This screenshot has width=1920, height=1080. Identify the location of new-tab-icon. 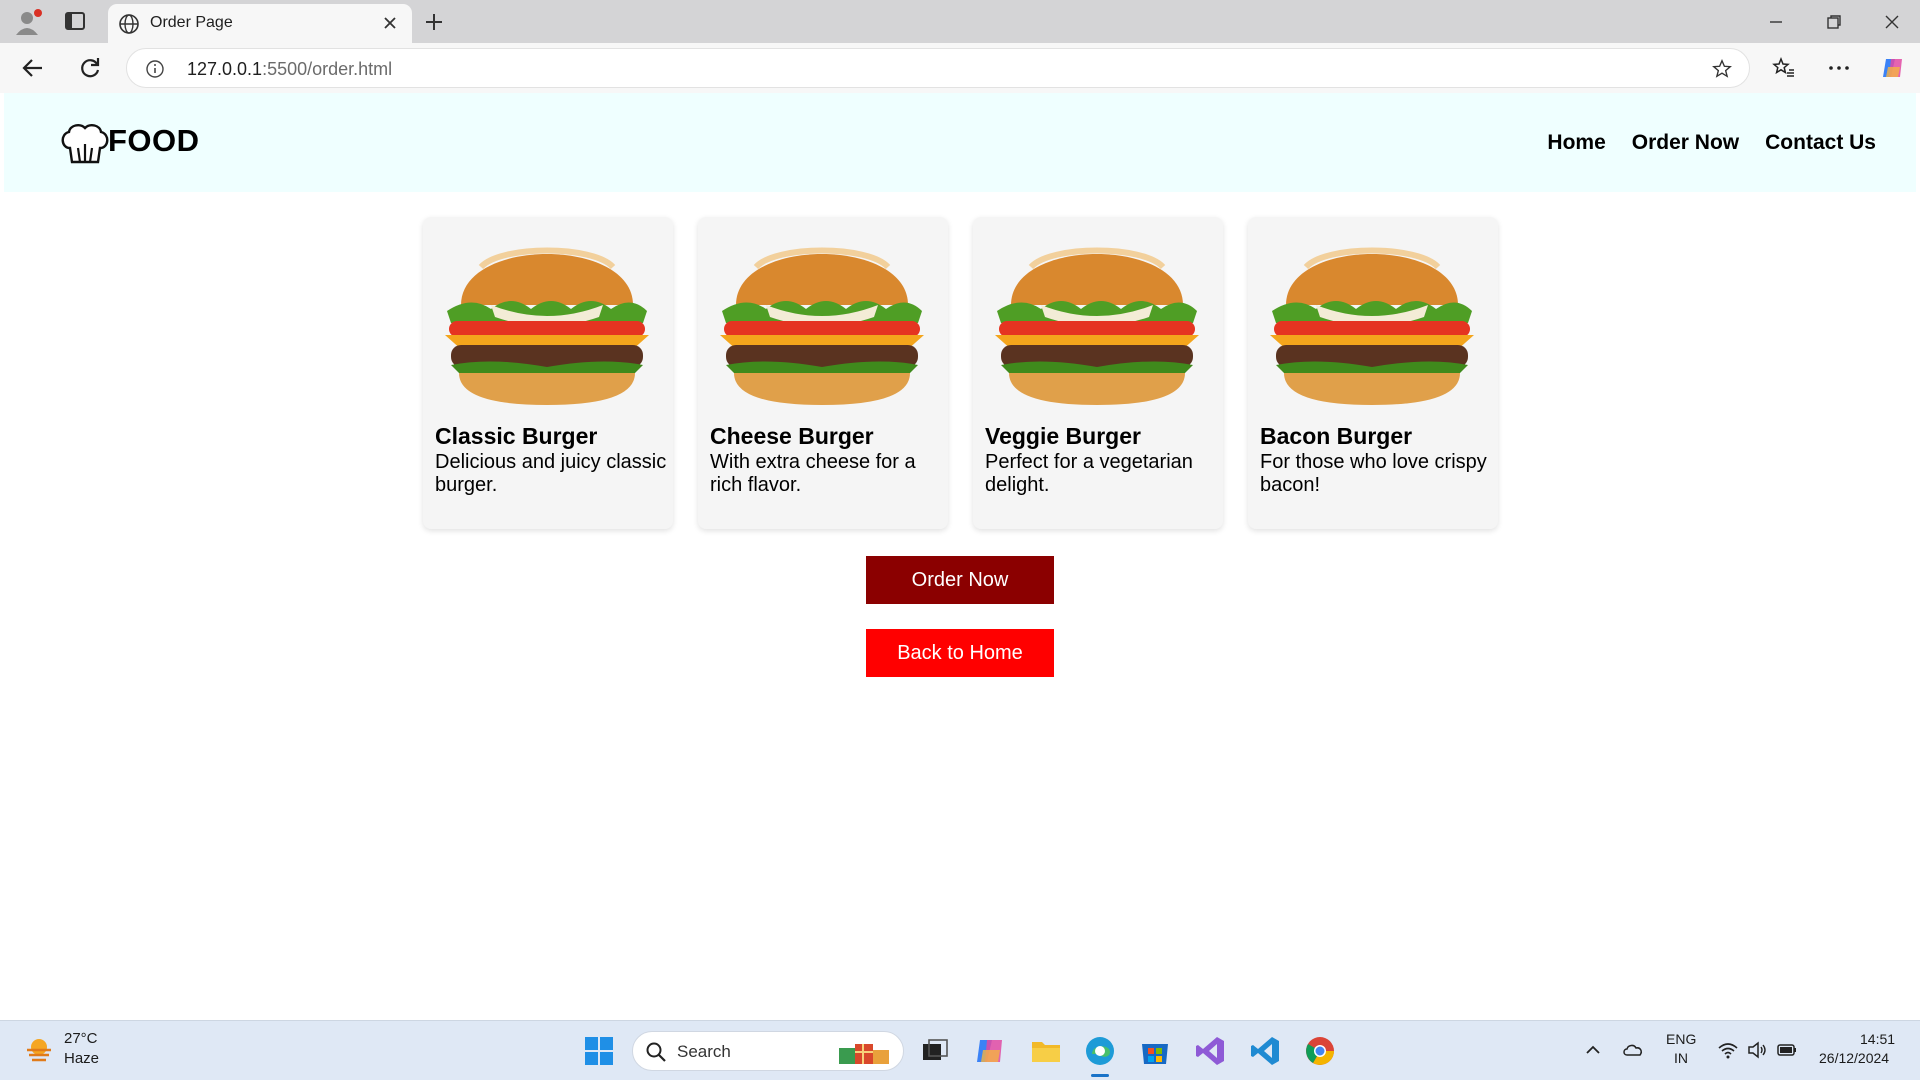
(434, 22).